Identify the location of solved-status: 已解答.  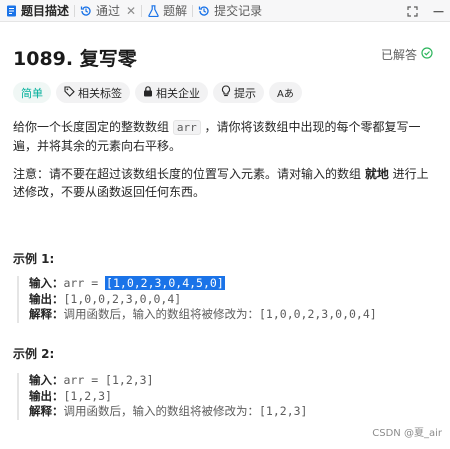
(407, 54).